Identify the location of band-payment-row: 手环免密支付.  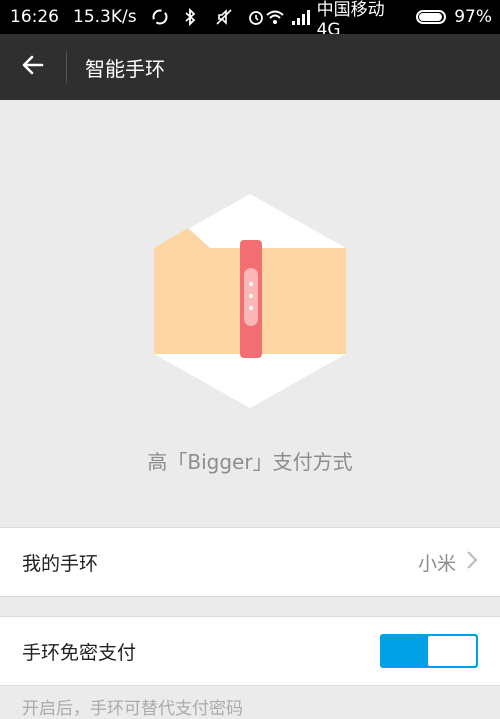
(250, 651).